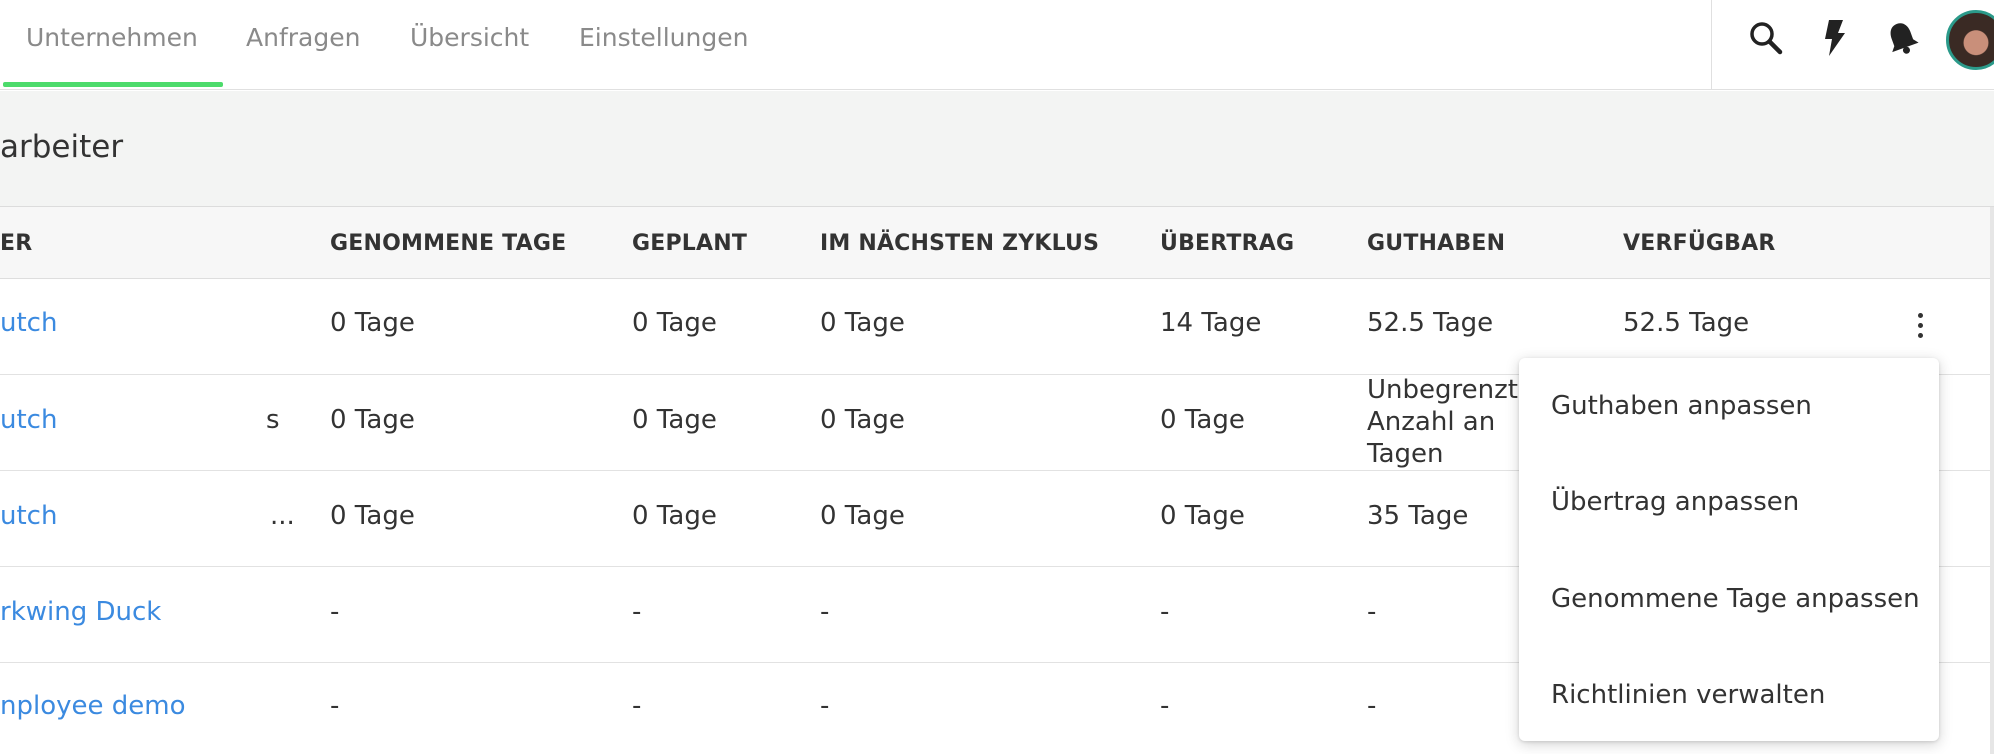 Image resolution: width=1994 pixels, height=754 pixels. What do you see at coordinates (1227, 243) in the screenshot?
I see `column-header-carryover: ÜBERTRAG` at bounding box center [1227, 243].